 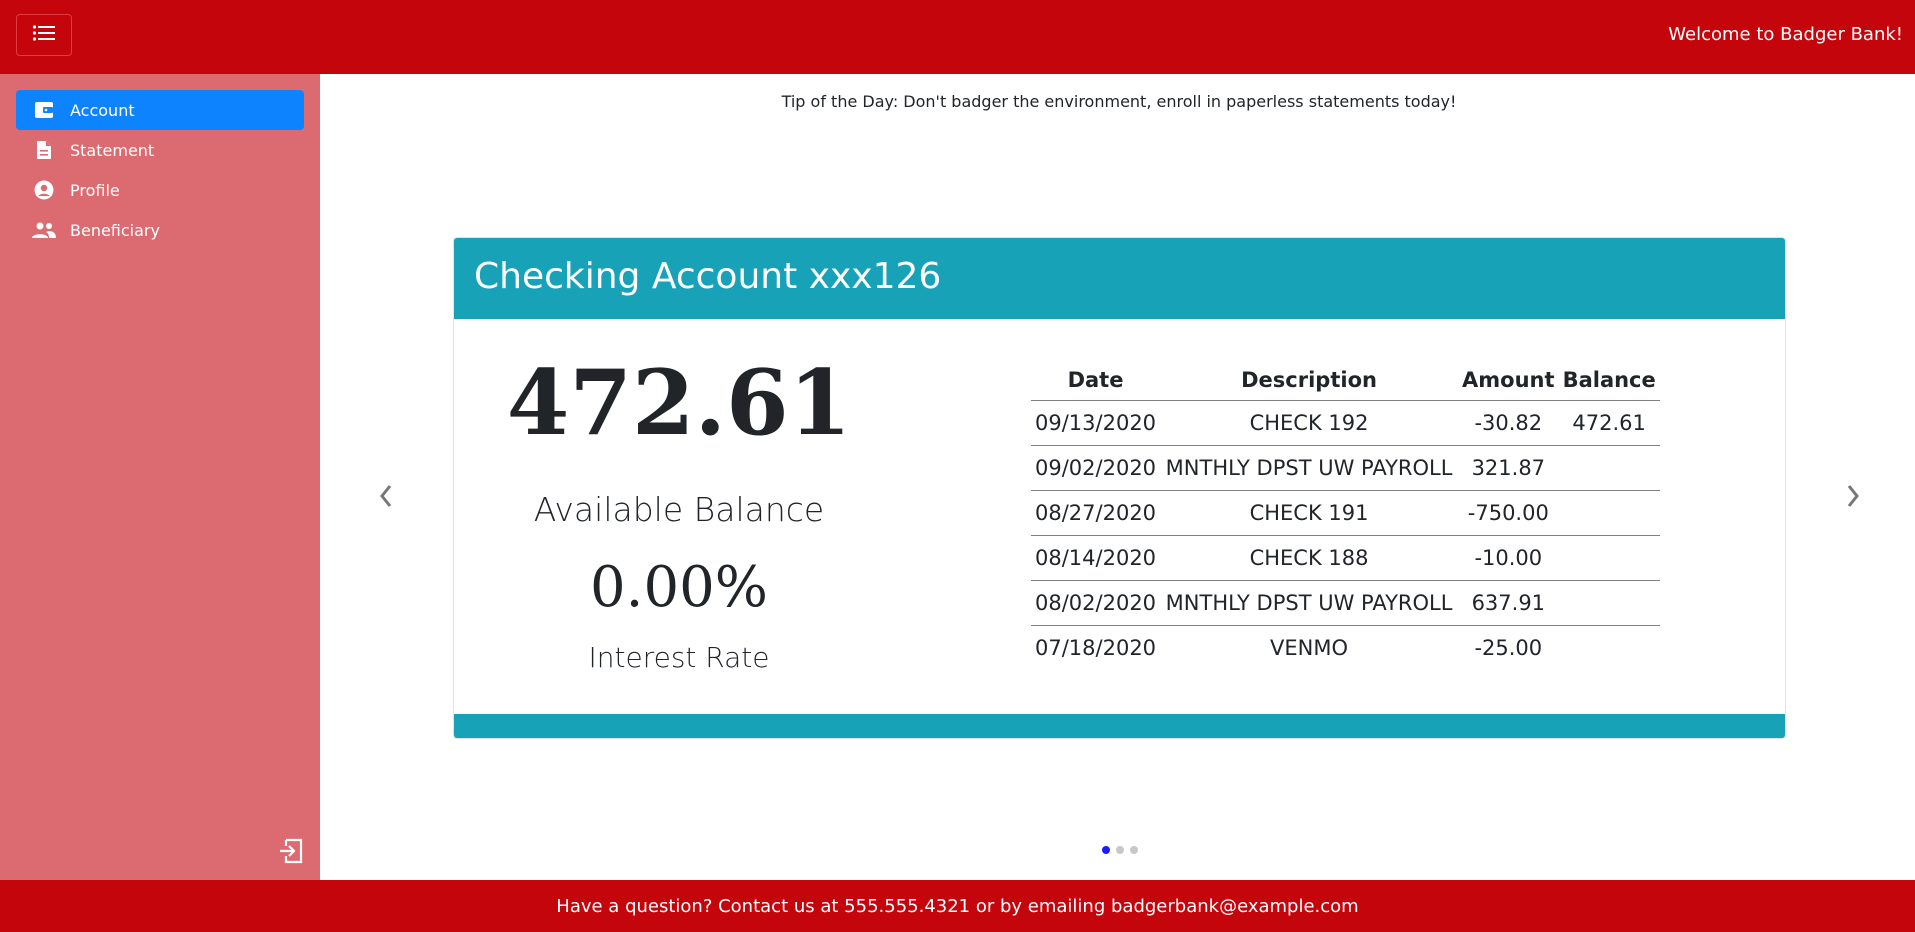 What do you see at coordinates (708, 276) in the screenshot?
I see `account-title: Checking Account xxx126` at bounding box center [708, 276].